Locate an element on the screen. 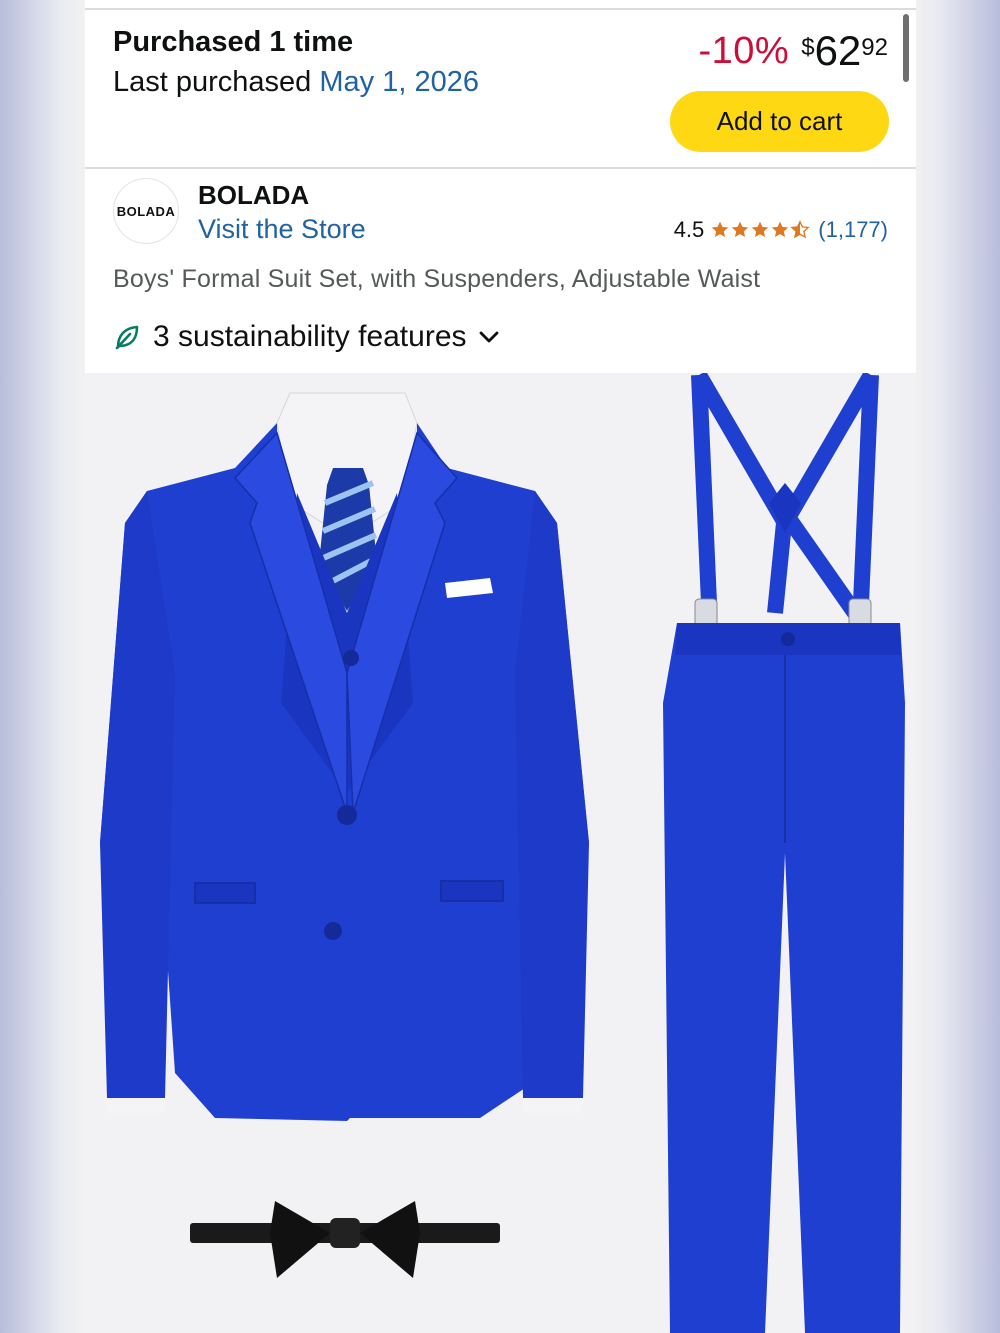 Image resolution: width=1000 pixels, height=1333 pixels. price-currency: $ is located at coordinates (808, 47).